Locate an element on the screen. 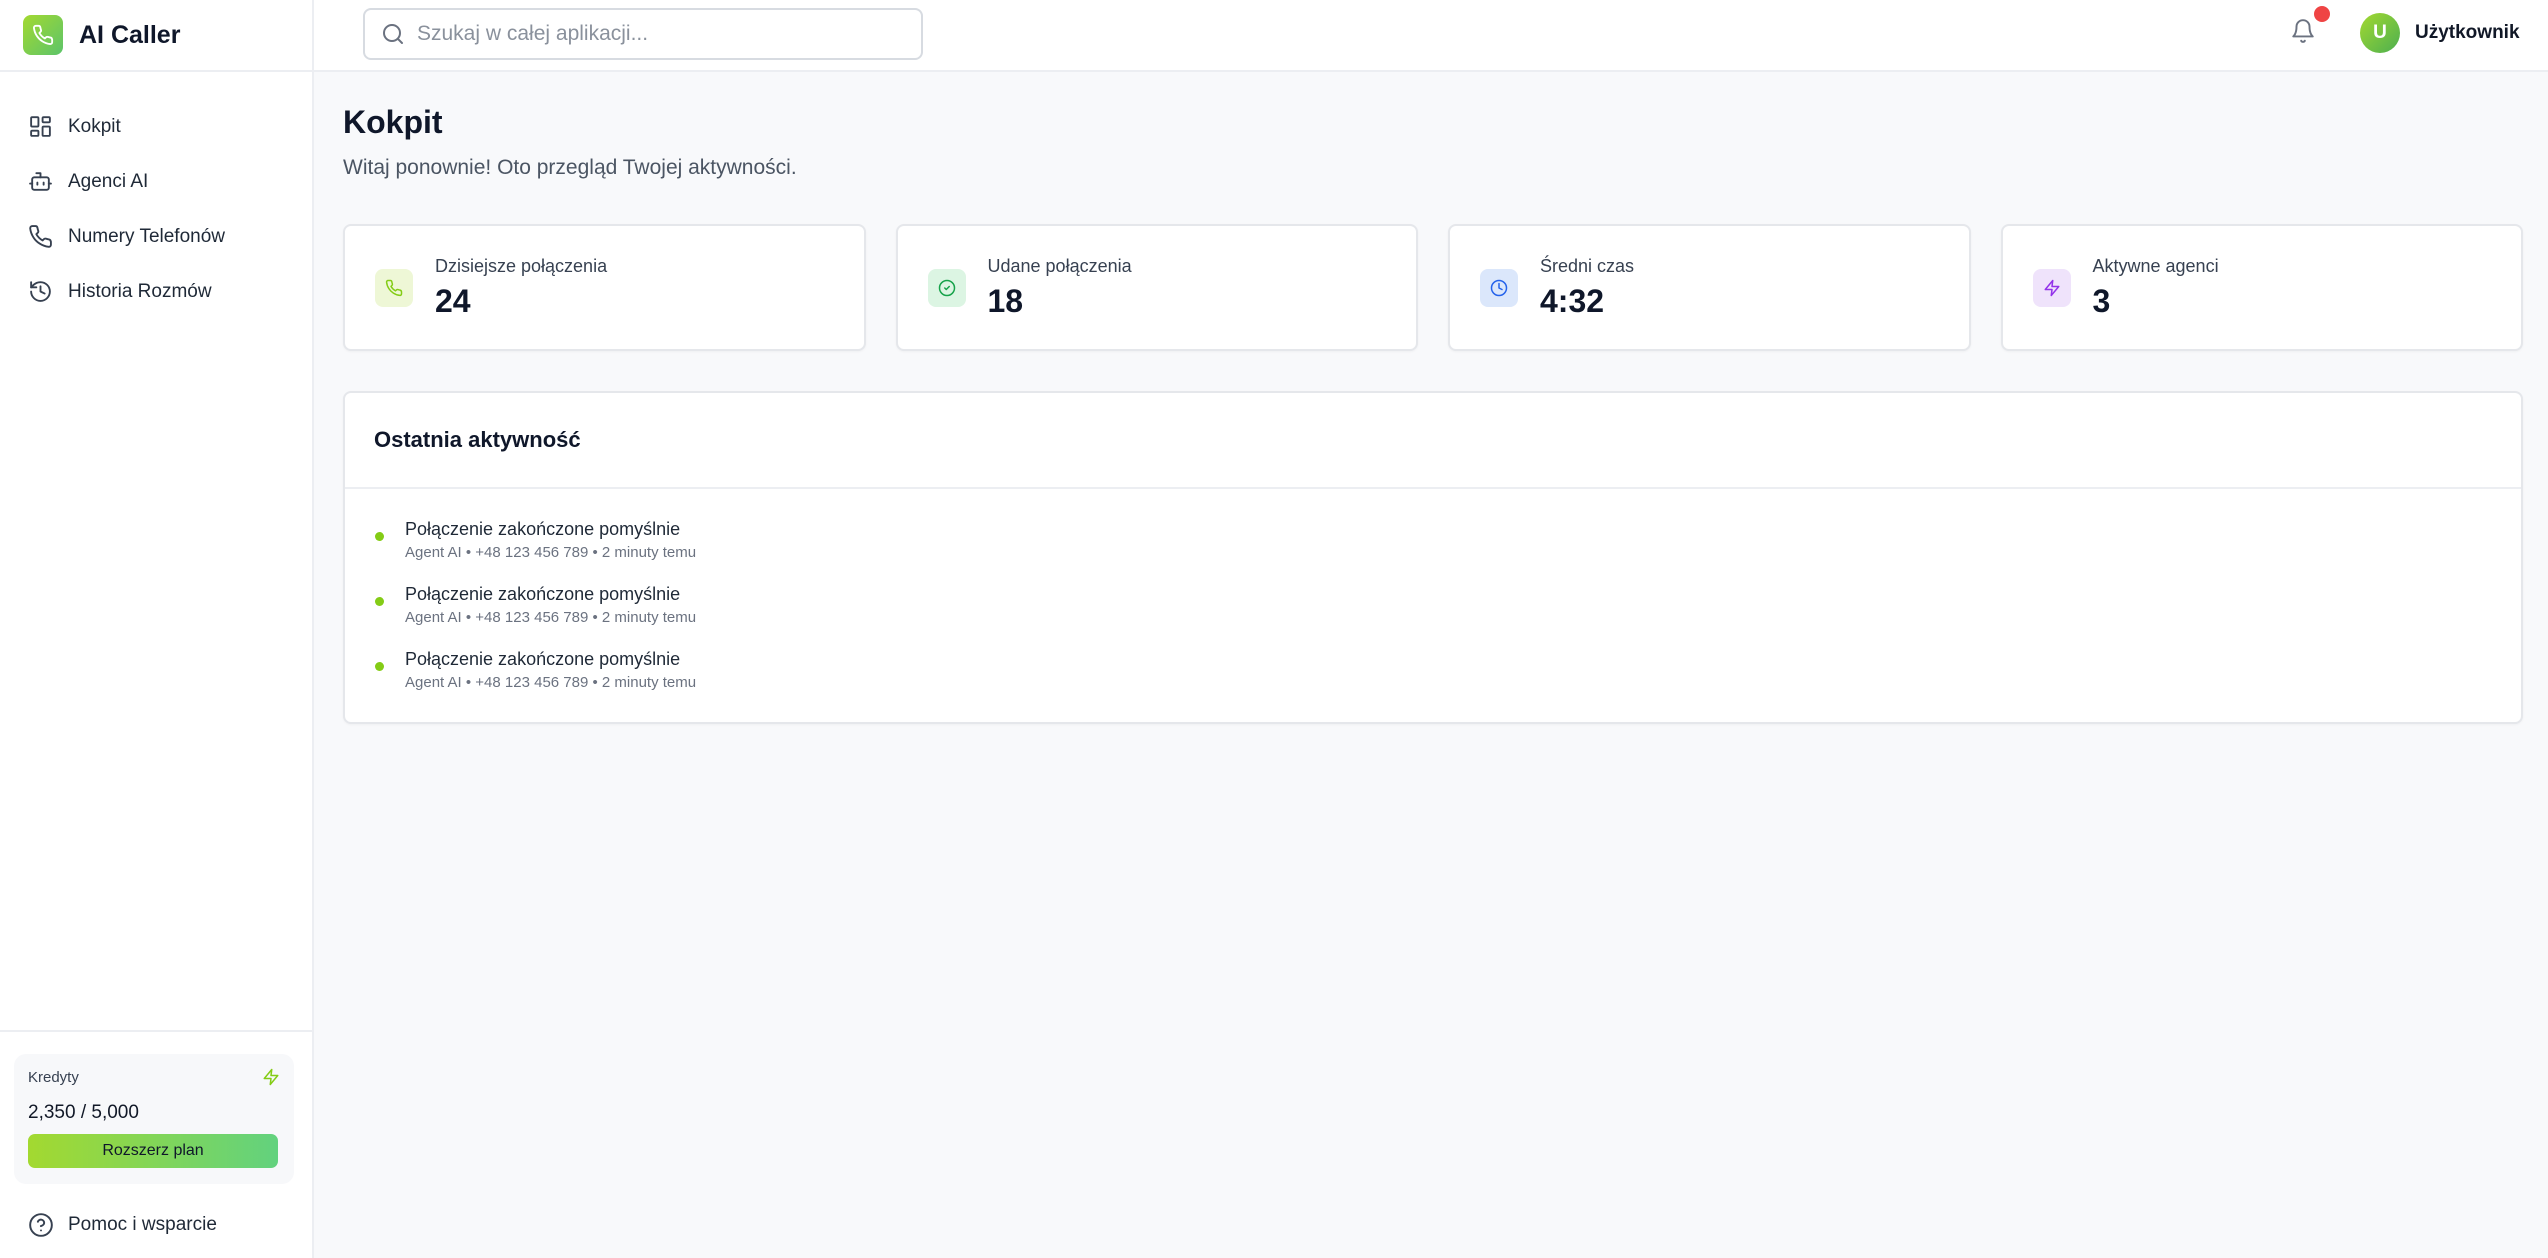 The width and height of the screenshot is (2548, 1258). stat-value: 18 is located at coordinates (1005, 300).